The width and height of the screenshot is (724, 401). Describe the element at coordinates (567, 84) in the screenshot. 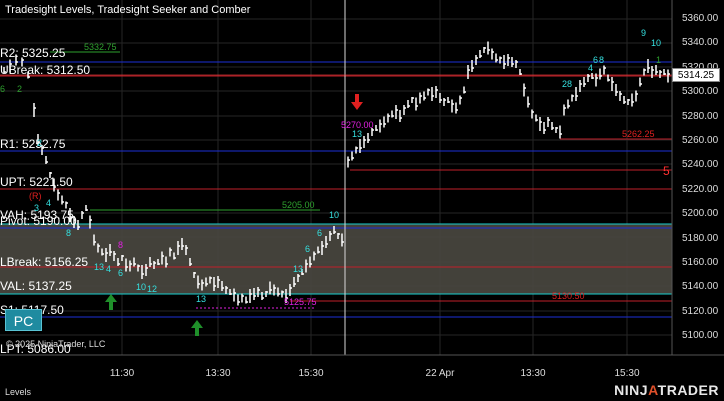

I see `count-label: 28` at that location.